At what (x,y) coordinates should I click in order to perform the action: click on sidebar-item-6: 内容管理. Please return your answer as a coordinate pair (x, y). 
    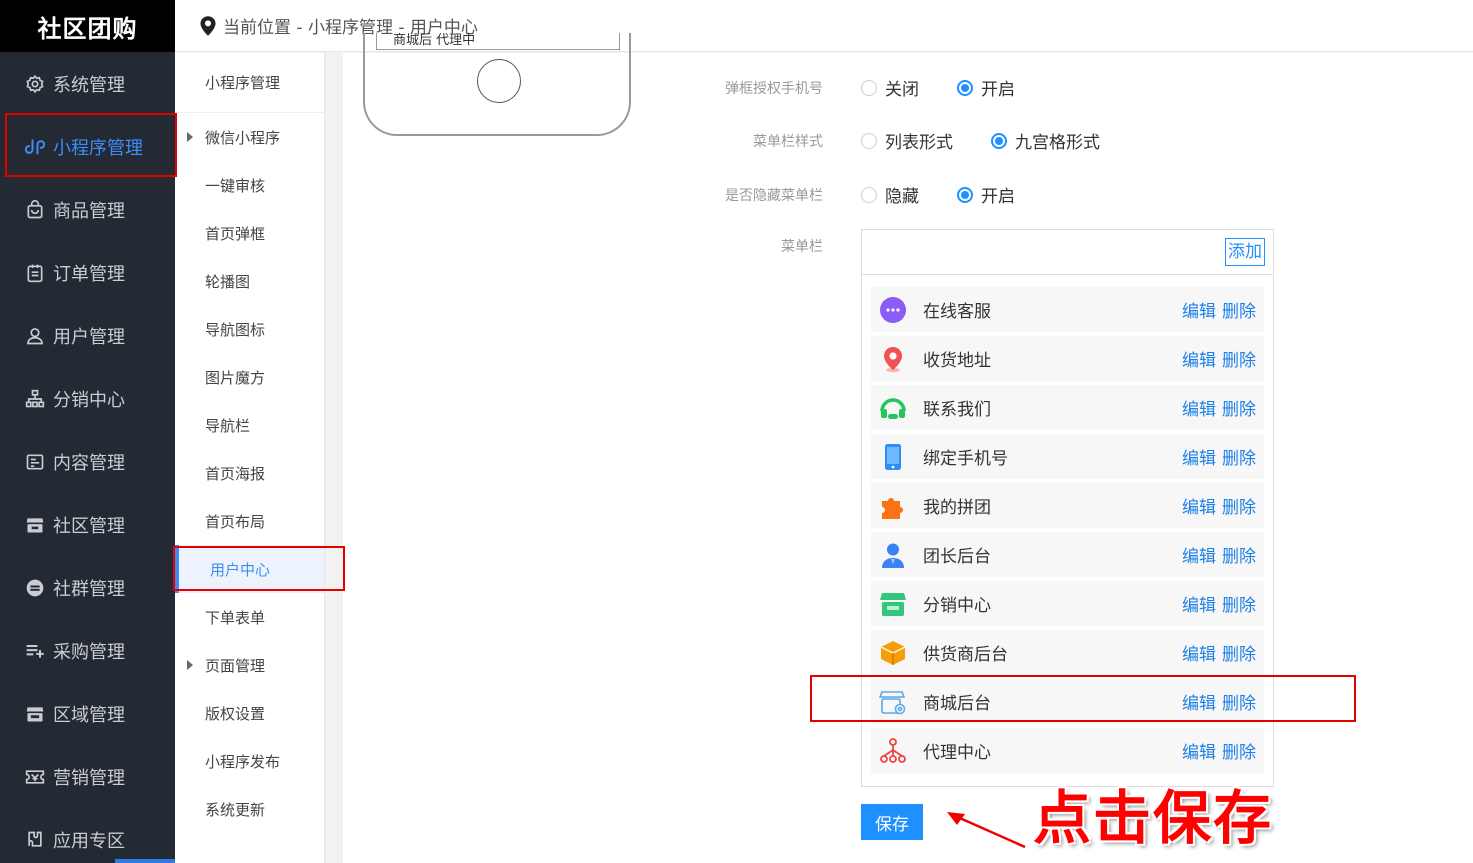
    Looking at the image, I should click on (87, 461).